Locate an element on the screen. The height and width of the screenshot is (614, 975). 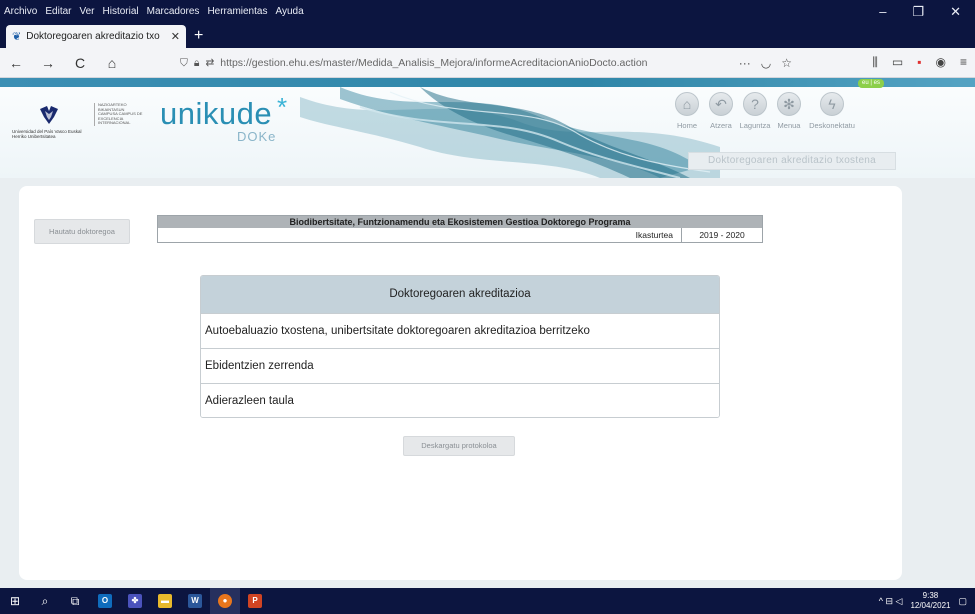
upv-emblem-icon is located at coordinates (49, 115).